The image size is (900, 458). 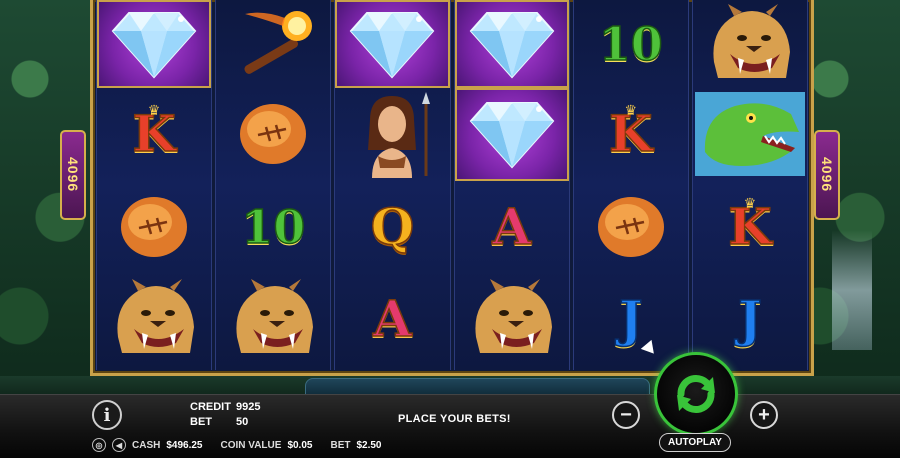 I want to click on plus-icon: +, so click(x=764, y=415).